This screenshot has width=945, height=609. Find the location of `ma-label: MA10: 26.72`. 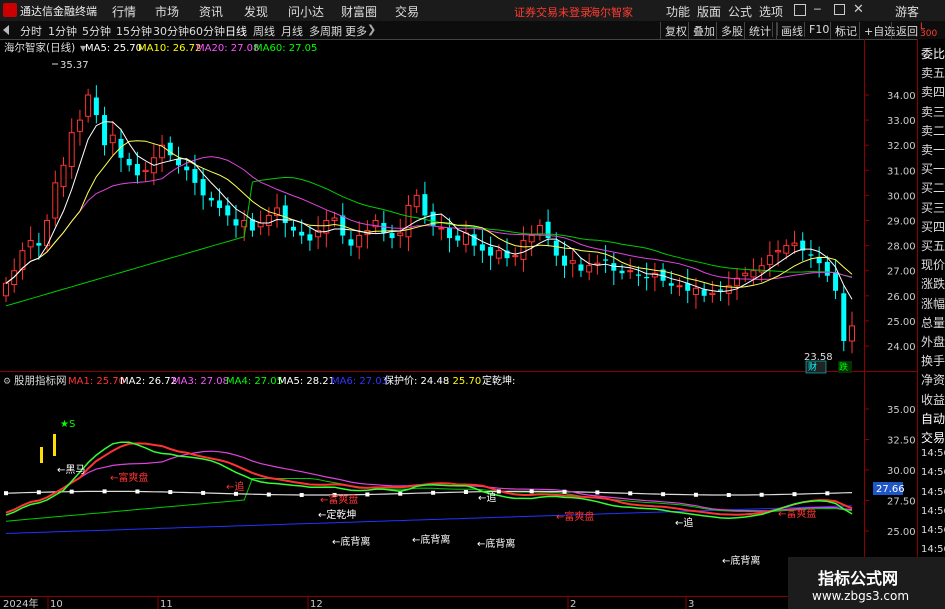

ma-label: MA10: 26.72 is located at coordinates (169, 48).